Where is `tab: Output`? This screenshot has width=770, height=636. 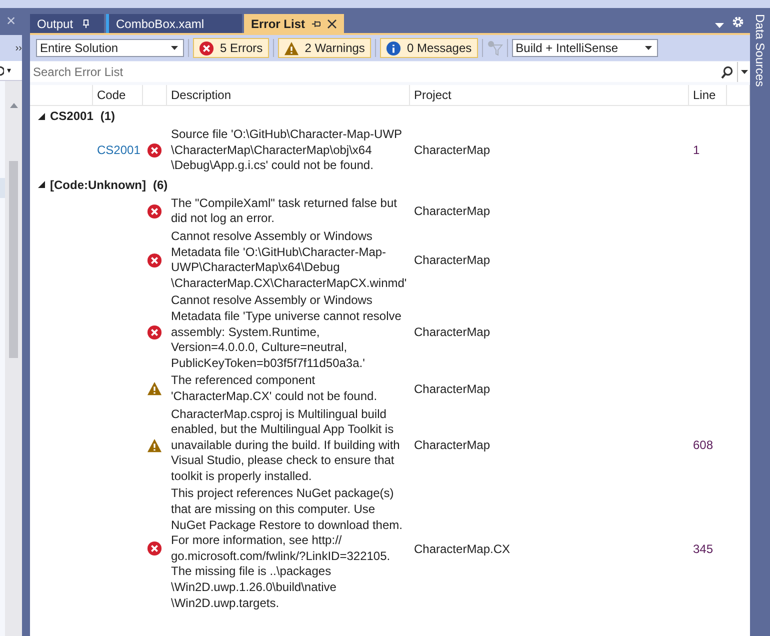
tab: Output is located at coordinates (67, 23).